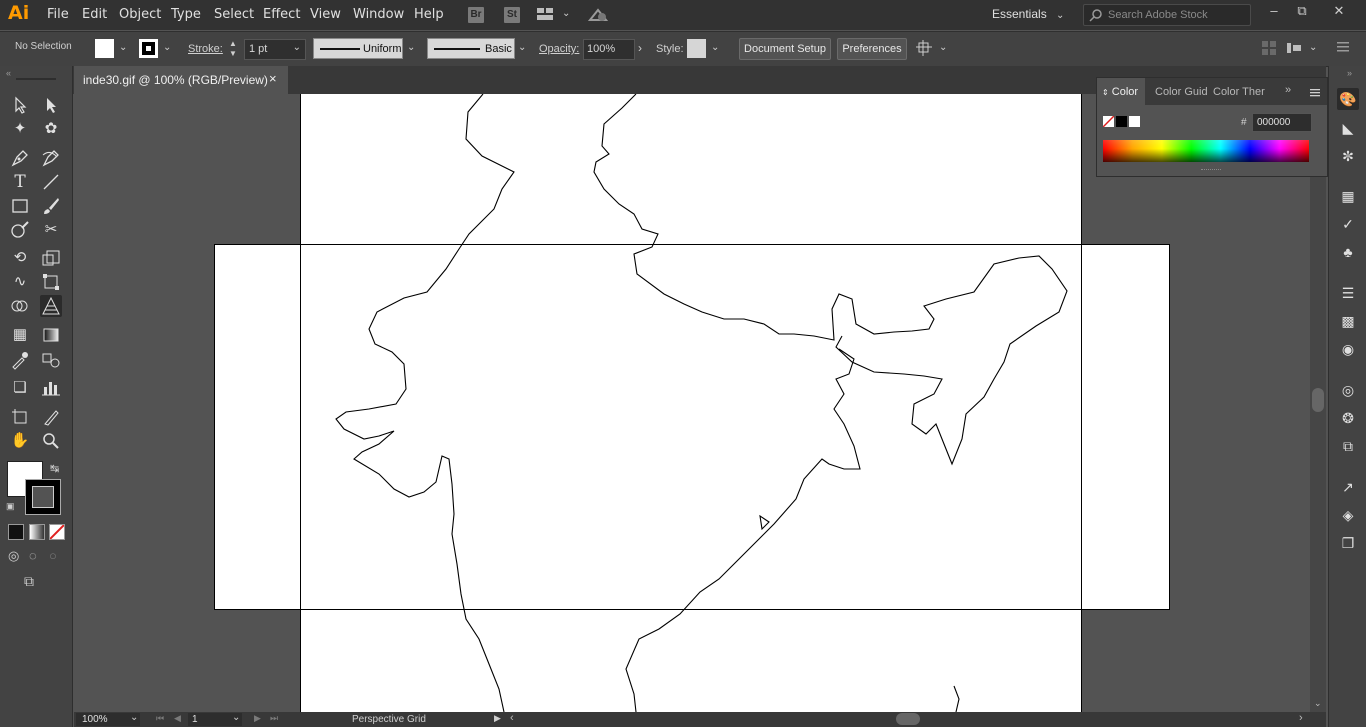 The width and height of the screenshot is (1366, 727). Describe the element at coordinates (325, 14) in the screenshot. I see `menu-view: View` at that location.